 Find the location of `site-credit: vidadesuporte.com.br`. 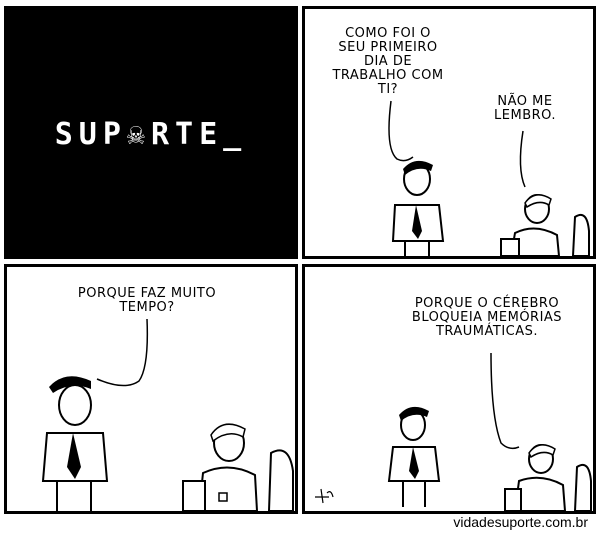

site-credit: vidadesuporte.com.br is located at coordinates (520, 522).